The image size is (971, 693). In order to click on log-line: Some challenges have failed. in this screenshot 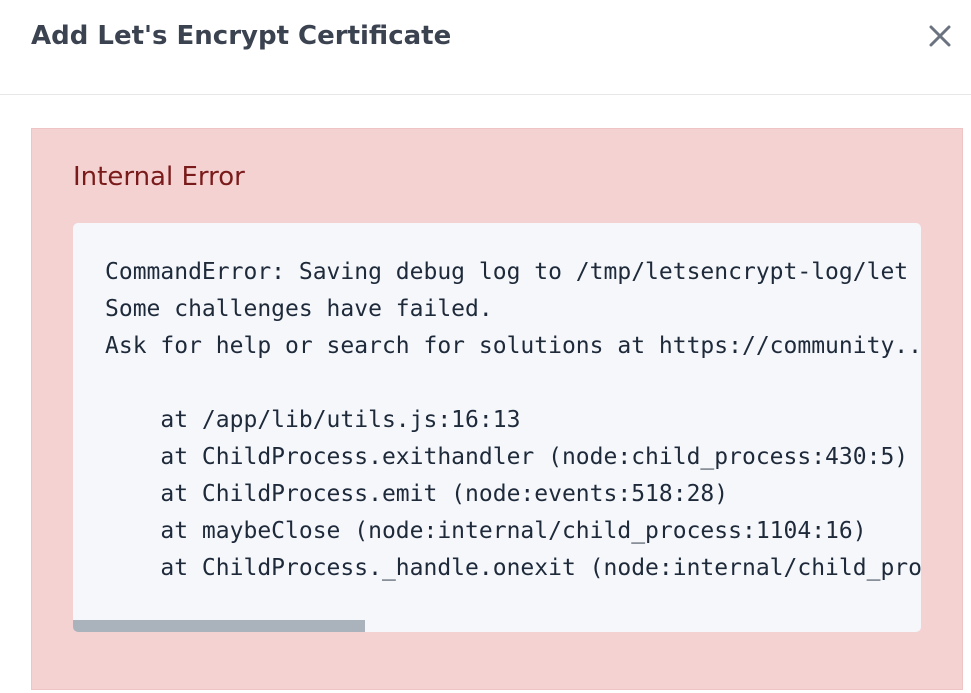, I will do `click(299, 309)`.